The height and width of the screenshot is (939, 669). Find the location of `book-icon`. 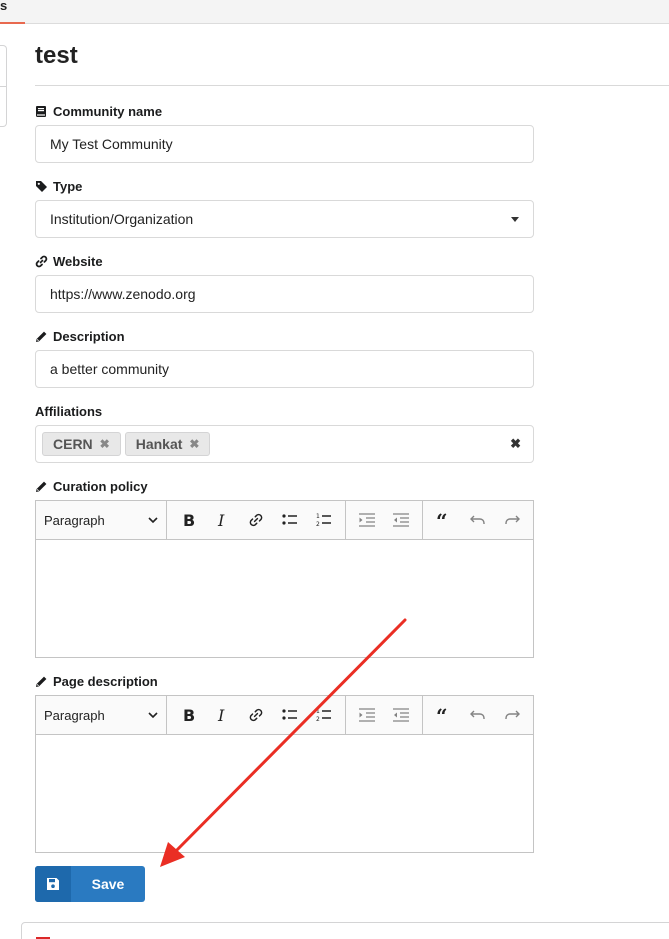

book-icon is located at coordinates (41, 111).